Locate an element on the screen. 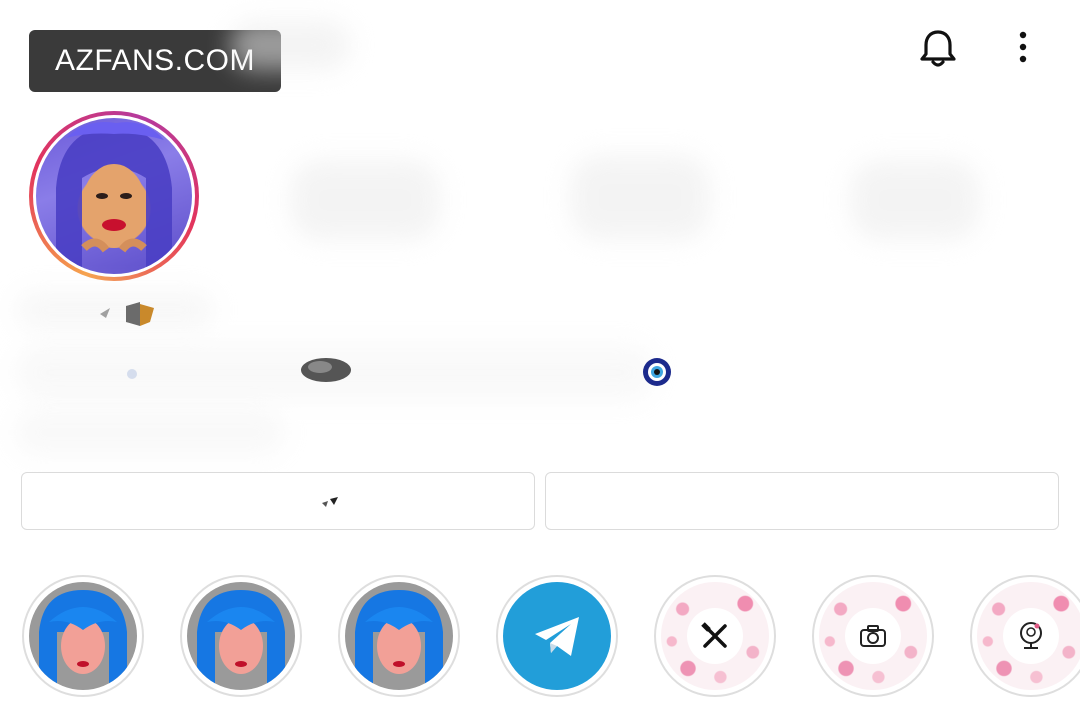  highlight-telegram-bg is located at coordinates (557, 636).